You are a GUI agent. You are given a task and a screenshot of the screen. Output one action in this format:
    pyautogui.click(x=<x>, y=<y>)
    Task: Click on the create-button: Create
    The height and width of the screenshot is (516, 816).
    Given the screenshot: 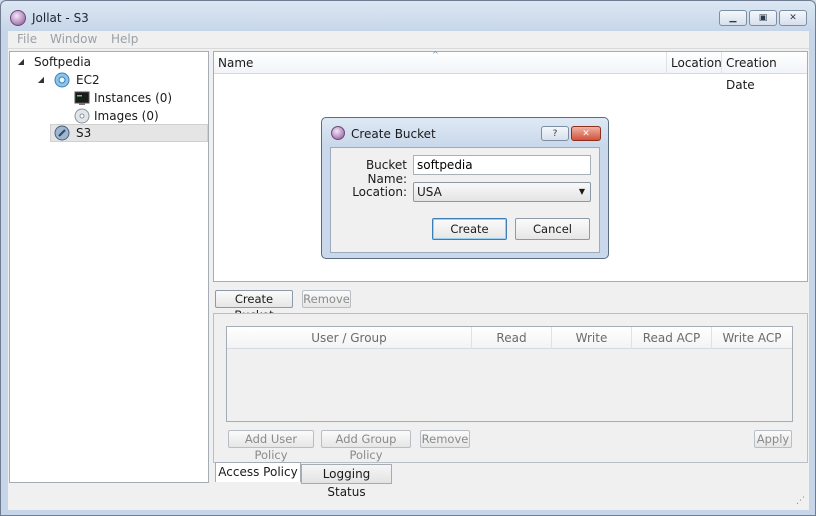 What is the action you would take?
    pyautogui.click(x=469, y=229)
    